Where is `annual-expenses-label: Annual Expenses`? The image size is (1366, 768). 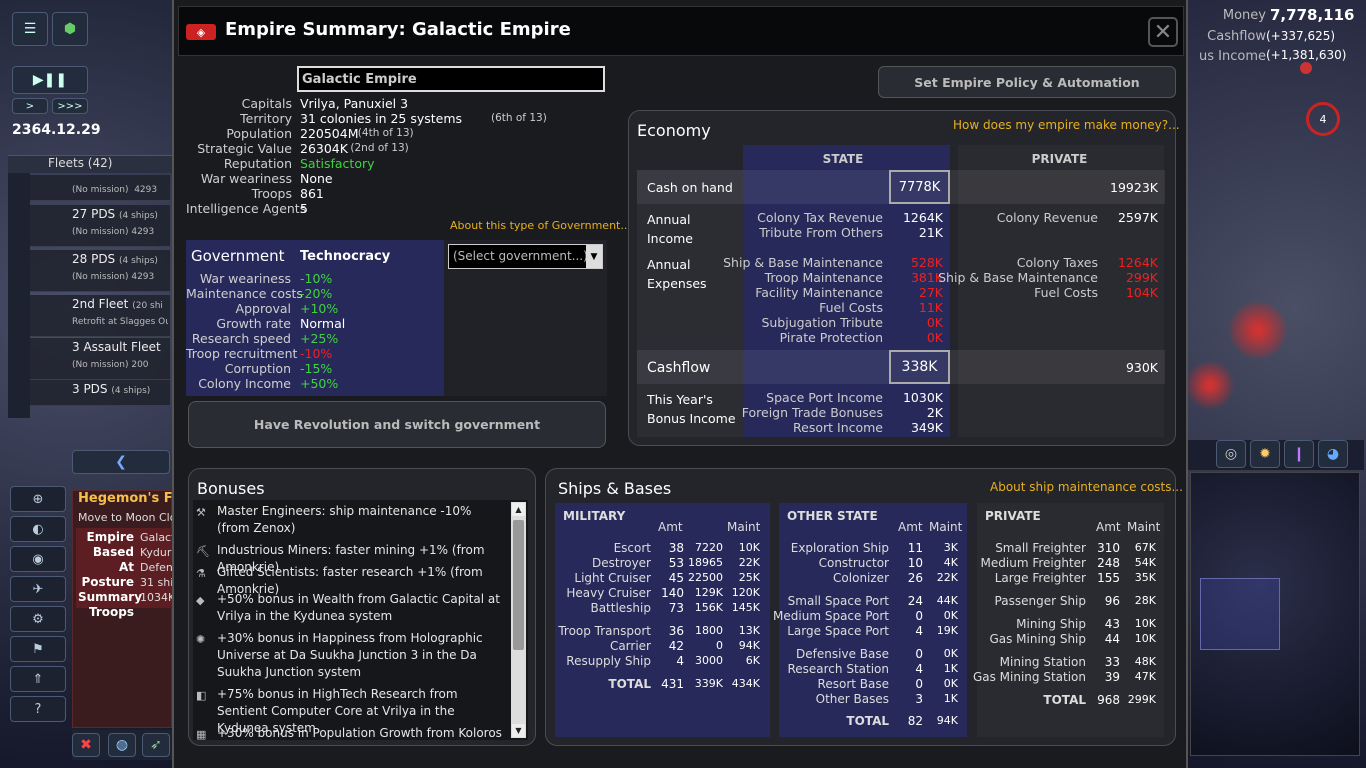 annual-expenses-label: Annual Expenses is located at coordinates (677, 274).